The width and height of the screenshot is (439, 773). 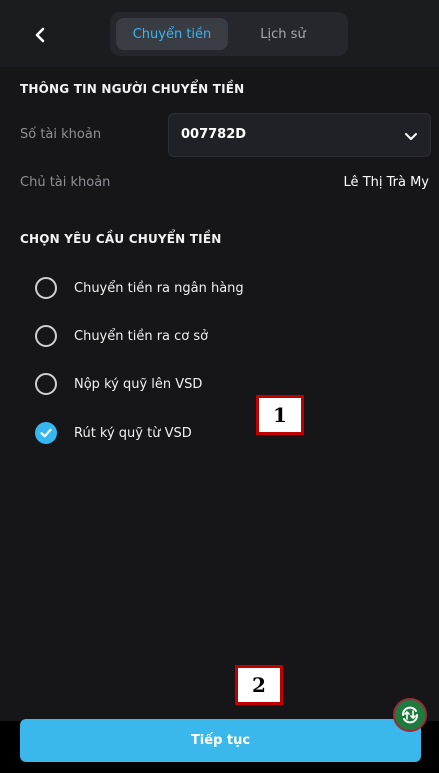 I want to click on top-bar: Chuyển tiền Lịch sử, so click(x=219, y=33).